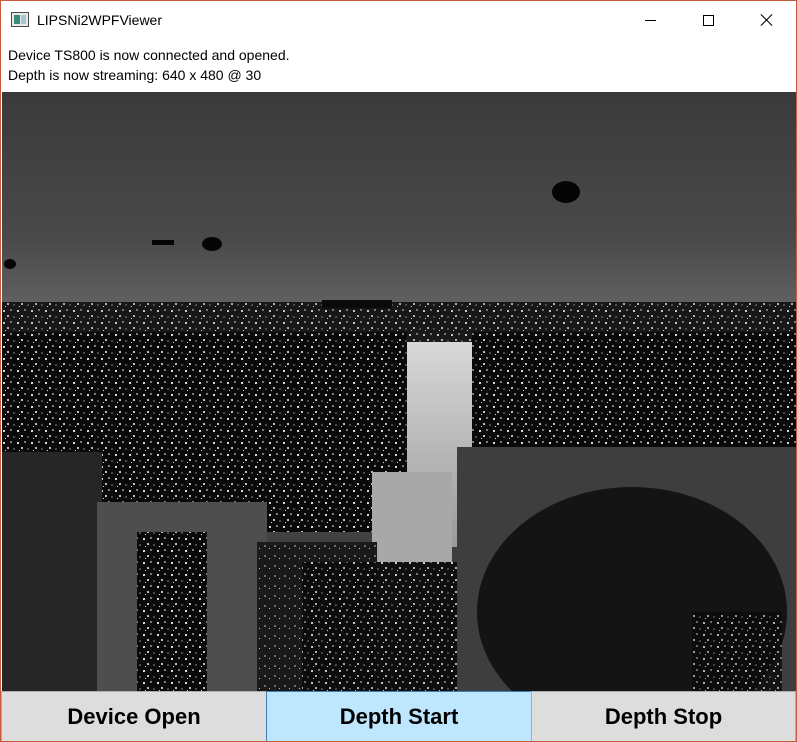  I want to click on close-icon, so click(767, 20).